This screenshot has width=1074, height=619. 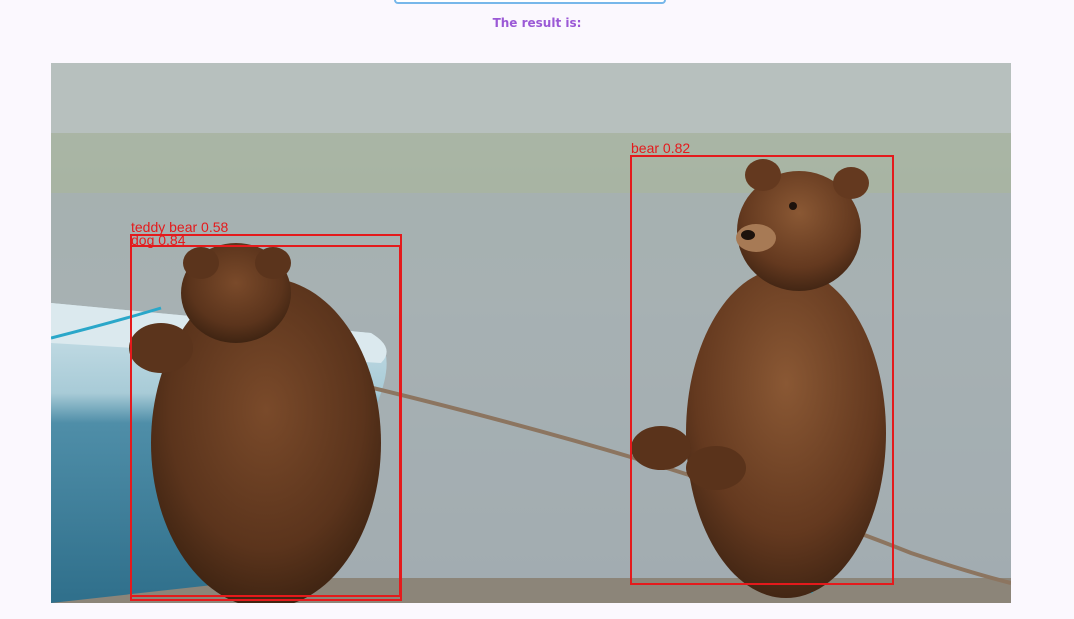 I want to click on detection-label-dog: dog 0.84, so click(x=158, y=240).